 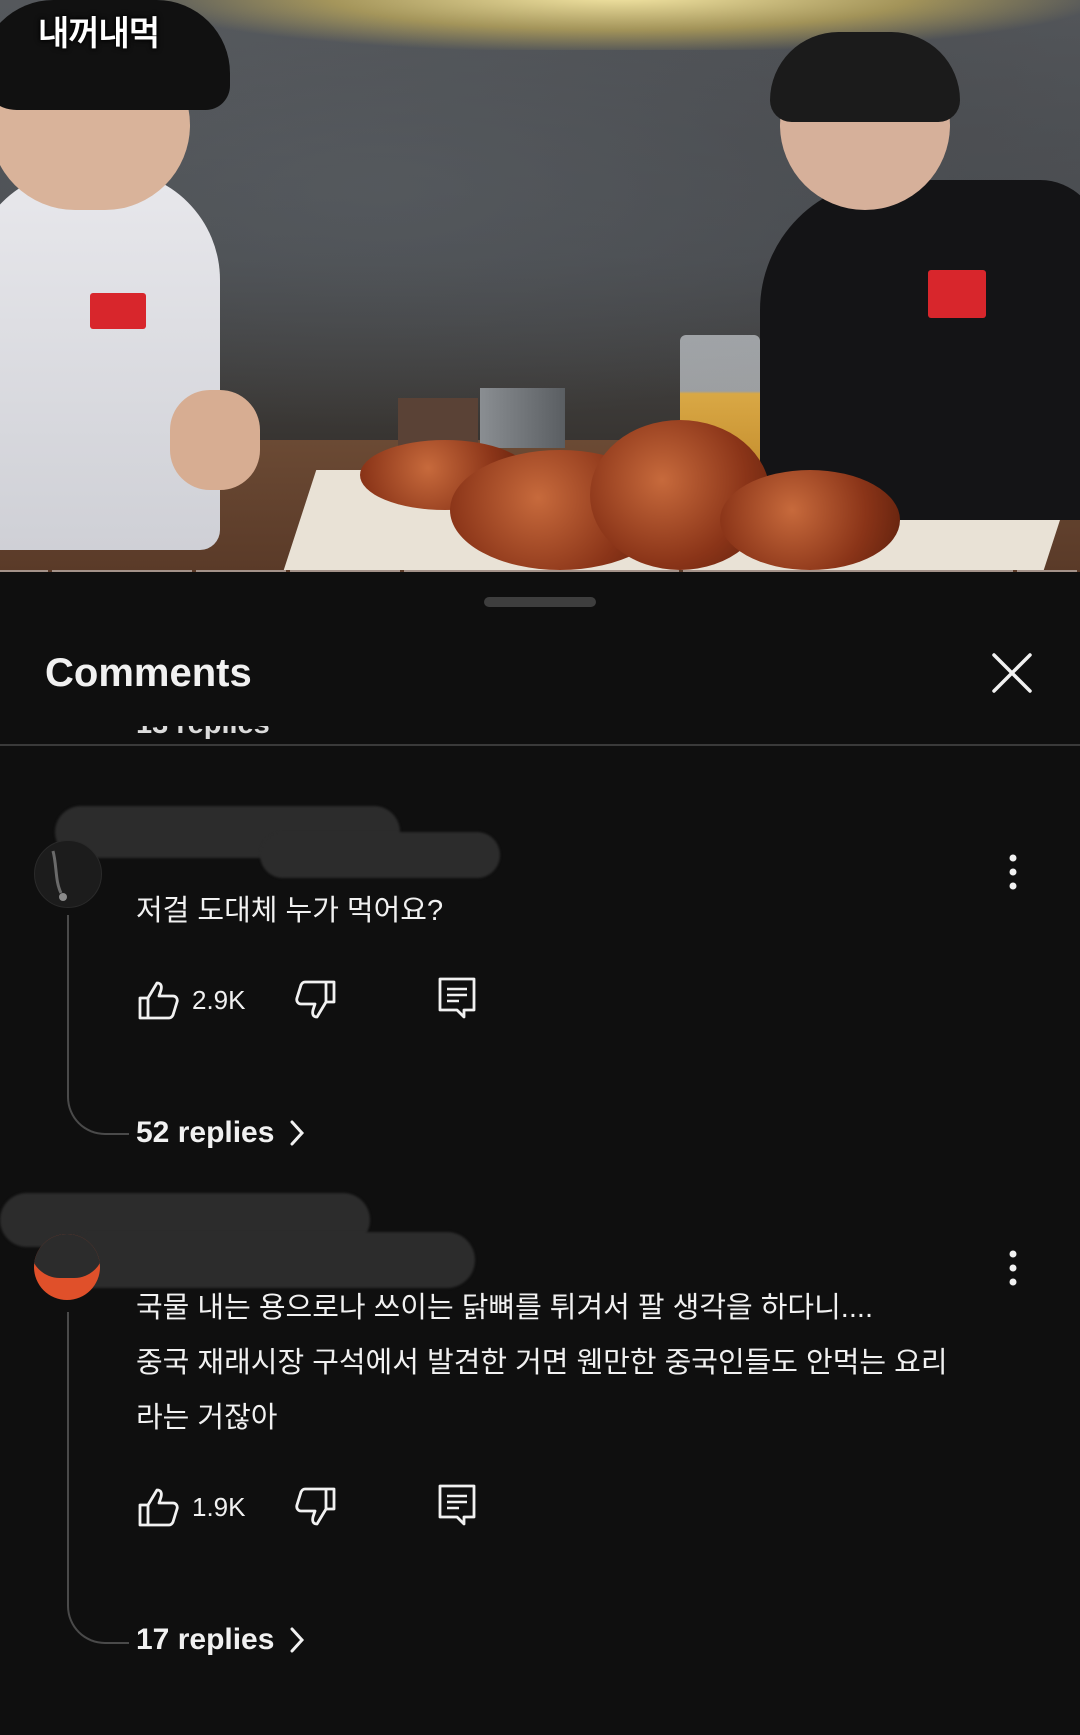 I want to click on like-count: 2.9K, so click(x=219, y=1000).